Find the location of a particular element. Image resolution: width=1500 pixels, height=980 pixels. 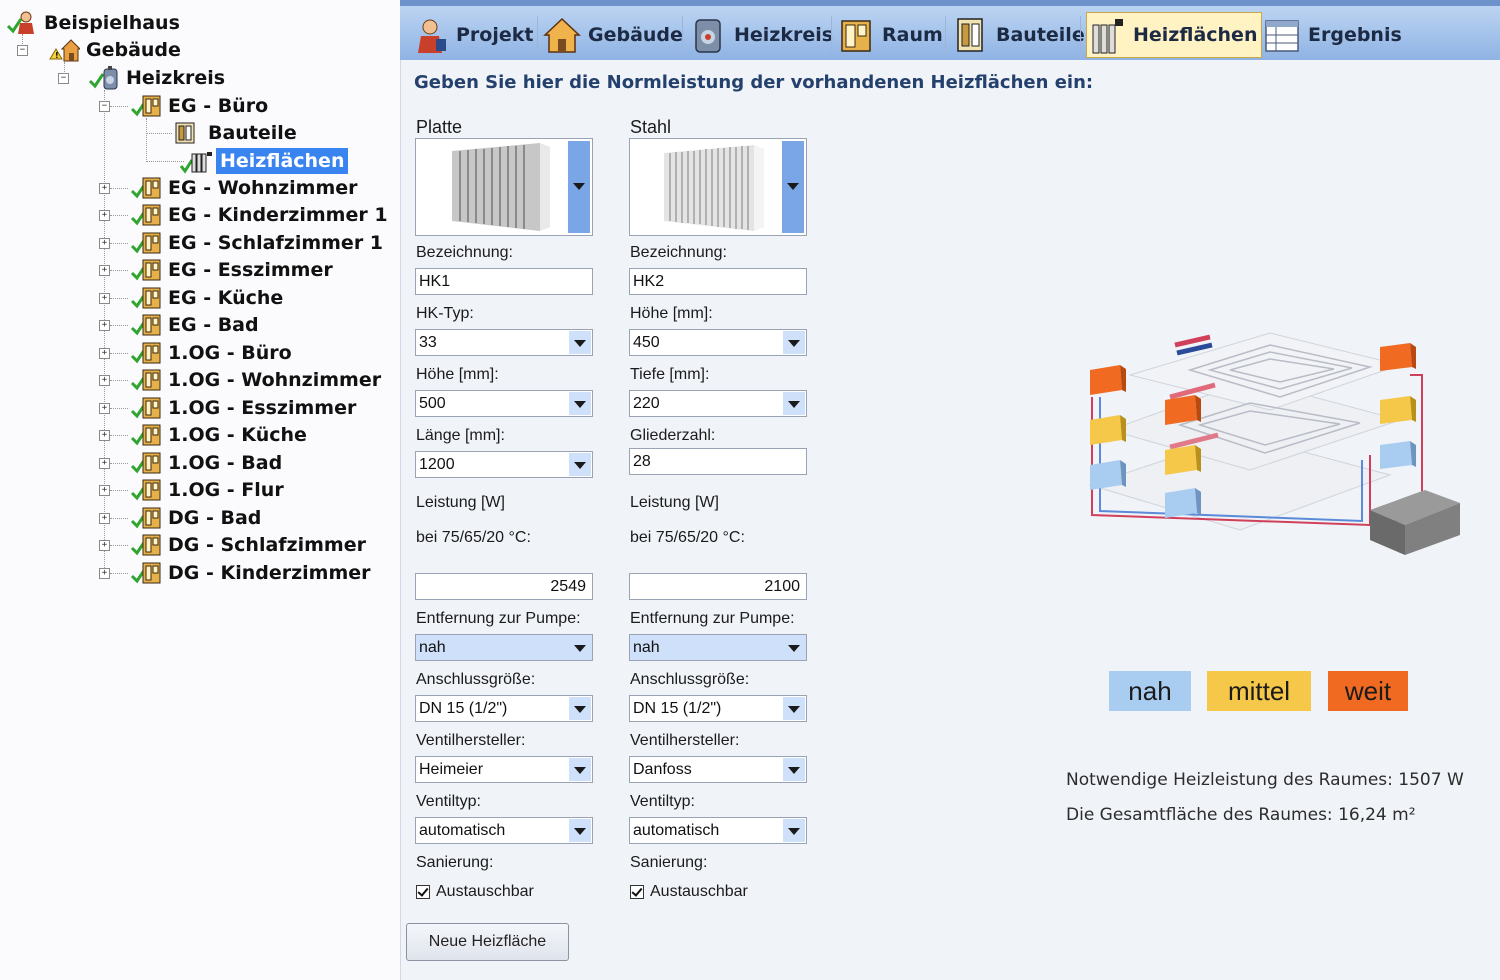

tree-room-item: EG - Küche is located at coordinates (208, 298).